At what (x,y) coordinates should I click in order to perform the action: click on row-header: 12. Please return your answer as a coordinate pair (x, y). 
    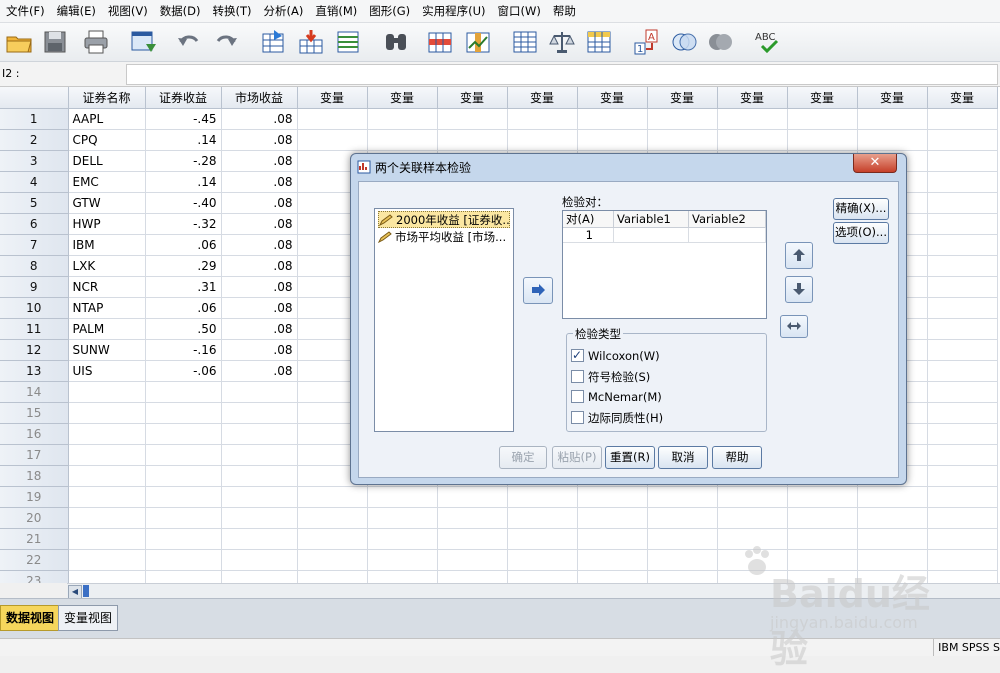
    Looking at the image, I should click on (34, 350).